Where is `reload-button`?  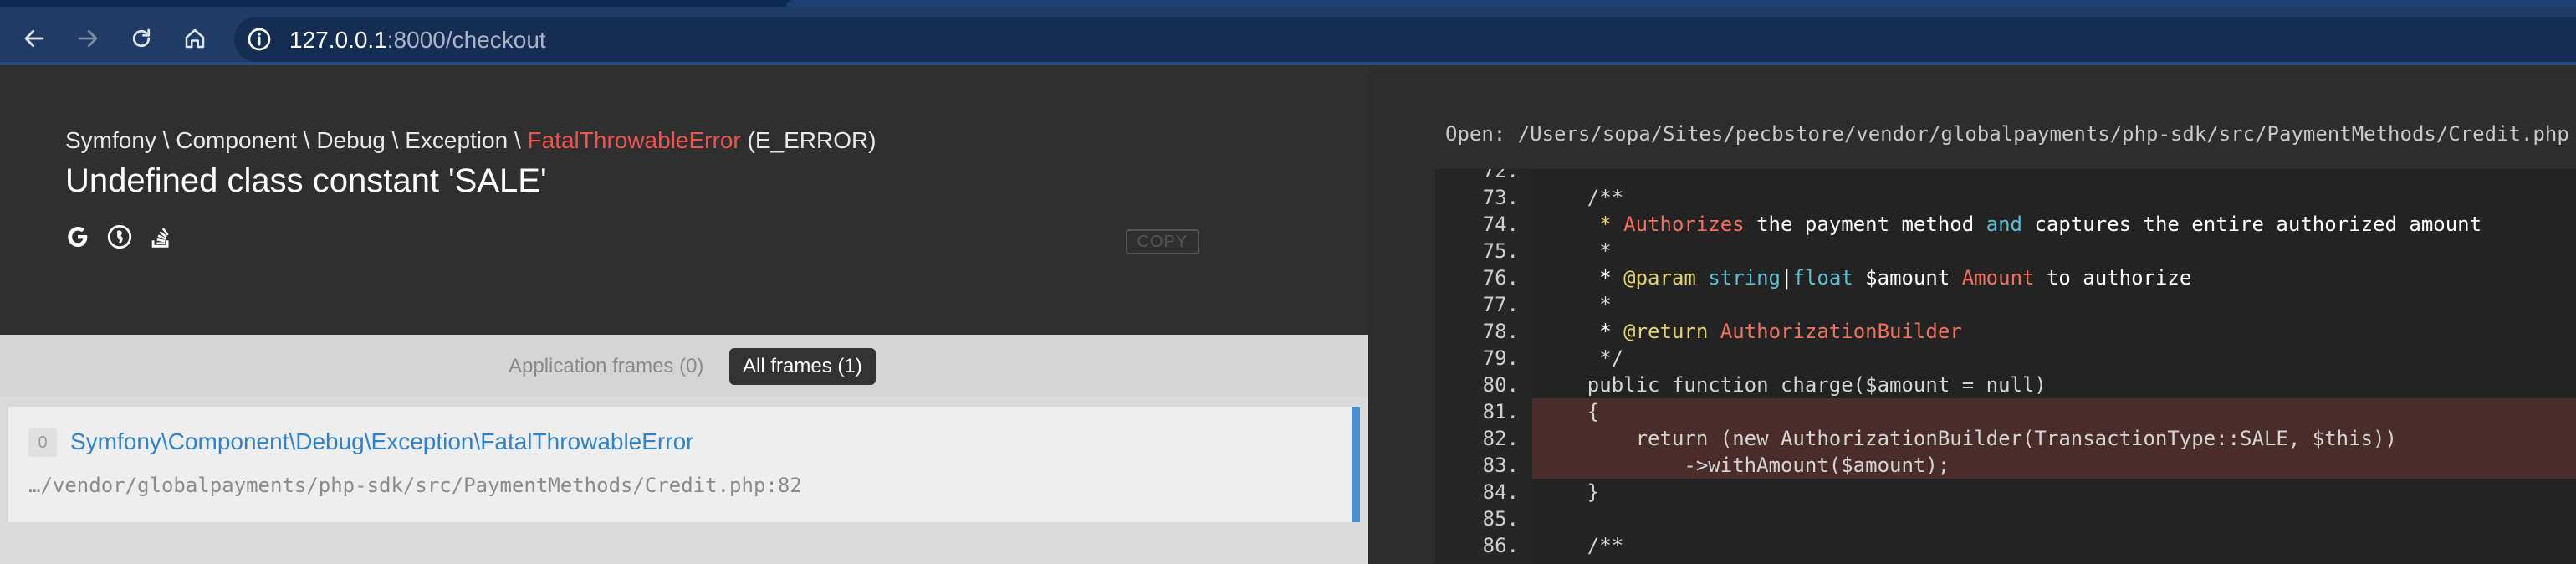 reload-button is located at coordinates (141, 38).